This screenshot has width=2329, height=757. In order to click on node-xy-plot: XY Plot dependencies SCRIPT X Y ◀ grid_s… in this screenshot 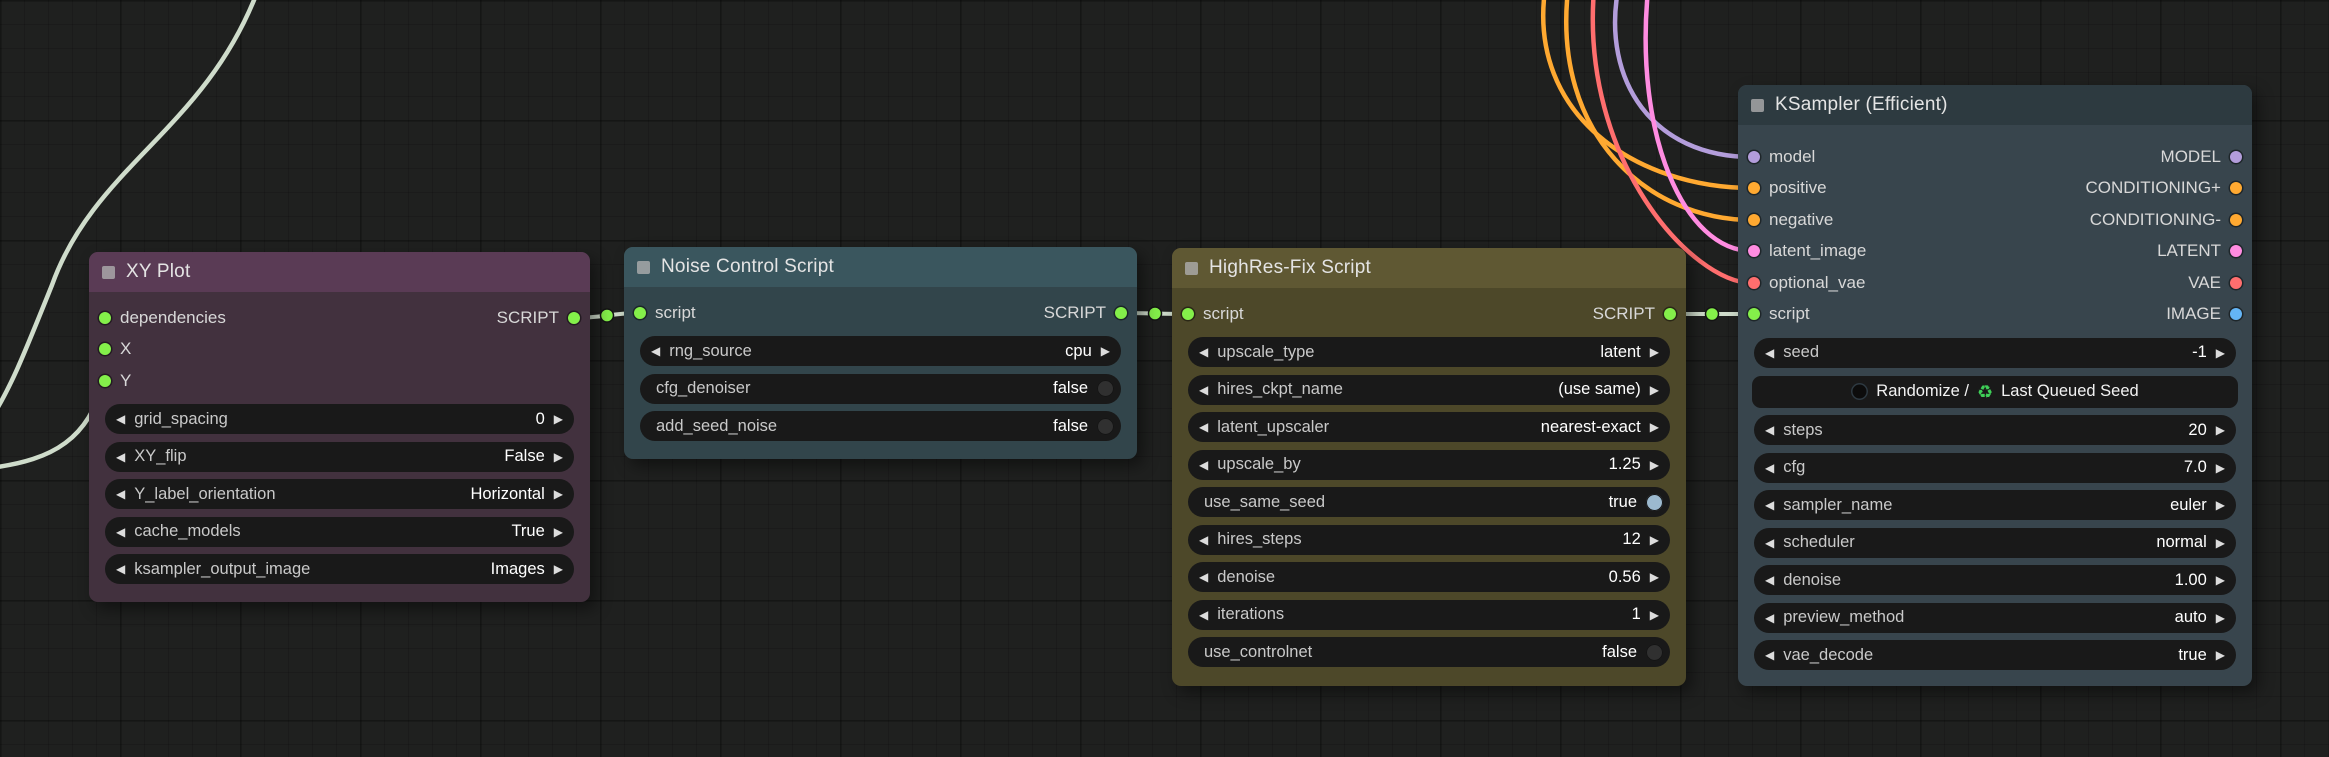, I will do `click(339, 427)`.